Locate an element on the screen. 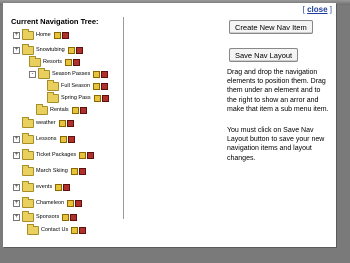  tree-node-full-season: Full Season is located at coordinates (78, 85).